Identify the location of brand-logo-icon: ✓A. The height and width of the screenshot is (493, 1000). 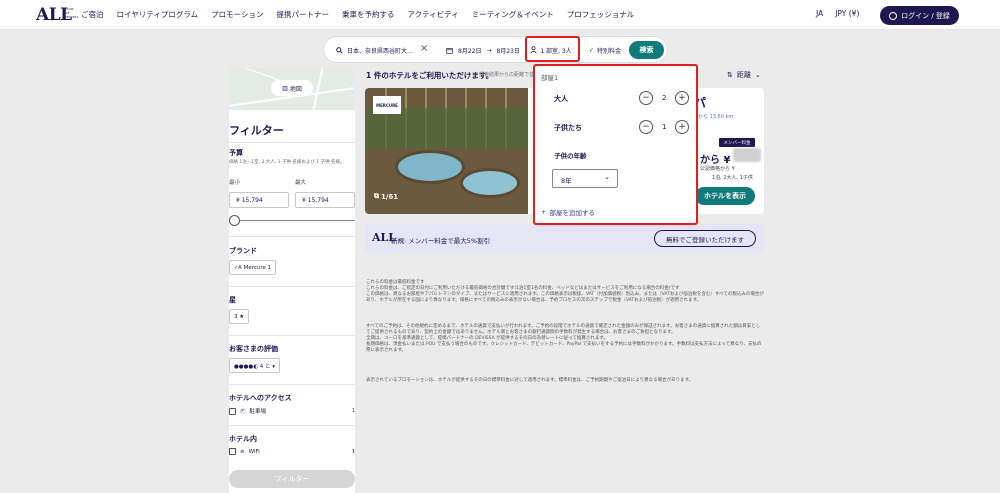
(238, 267).